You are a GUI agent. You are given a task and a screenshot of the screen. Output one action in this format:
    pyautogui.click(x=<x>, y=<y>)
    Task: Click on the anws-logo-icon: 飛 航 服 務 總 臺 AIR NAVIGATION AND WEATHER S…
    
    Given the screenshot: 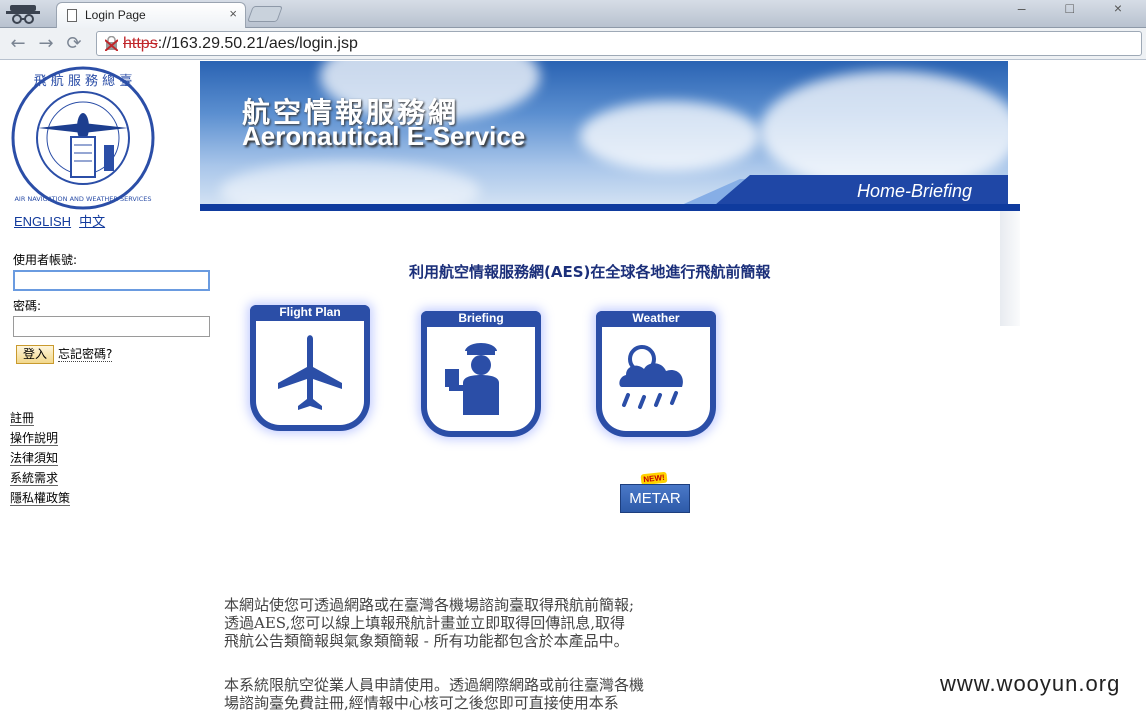 What is the action you would take?
    pyautogui.click(x=83, y=138)
    